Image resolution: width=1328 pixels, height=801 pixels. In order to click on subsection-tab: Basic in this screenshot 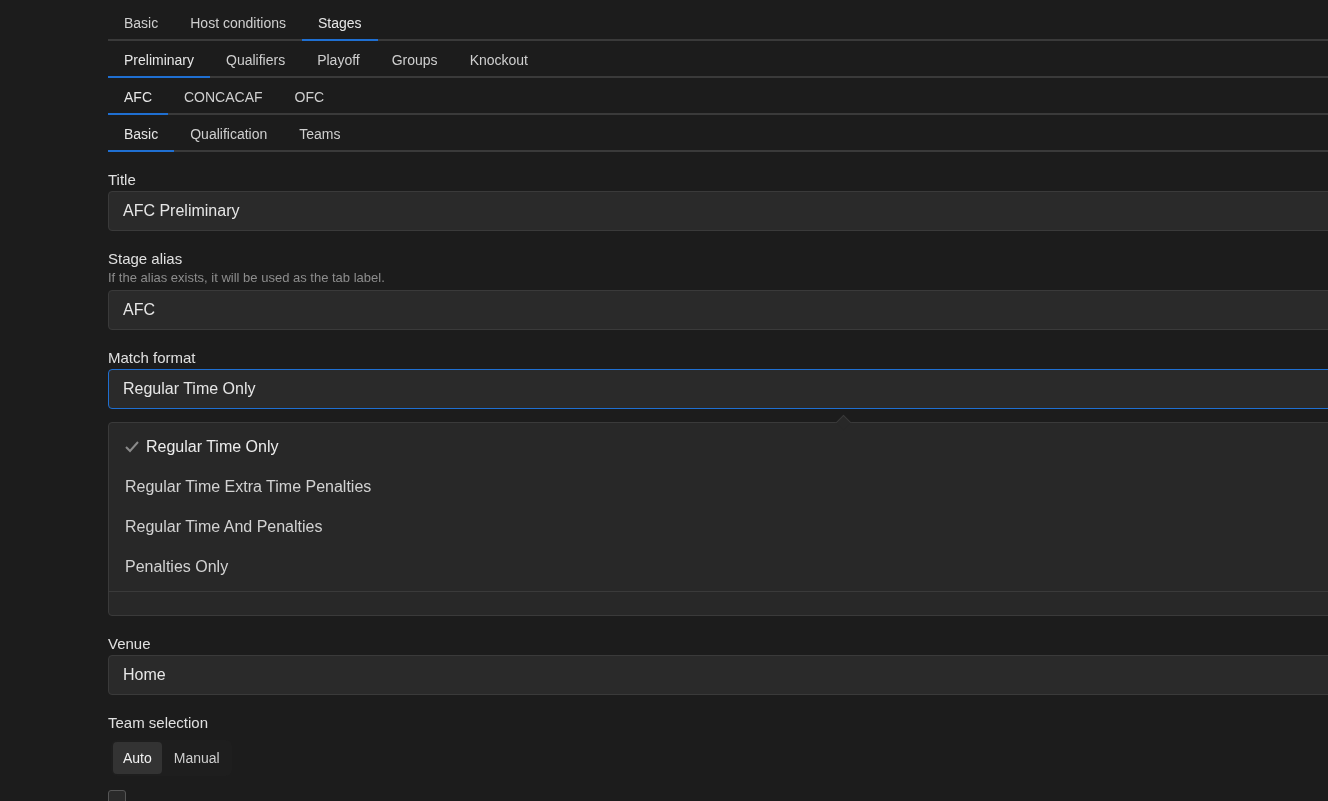, I will do `click(141, 133)`.